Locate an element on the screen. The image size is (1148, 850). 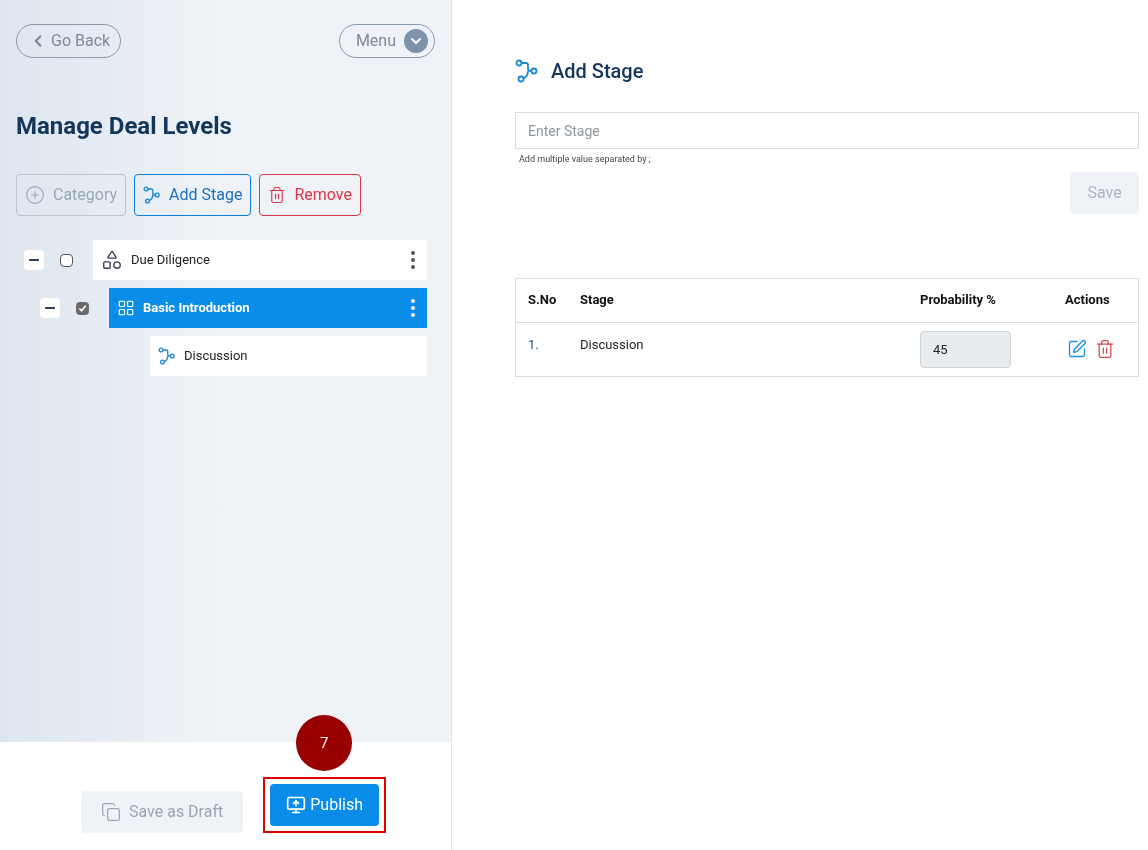
step-marker: 7 is located at coordinates (324, 743).